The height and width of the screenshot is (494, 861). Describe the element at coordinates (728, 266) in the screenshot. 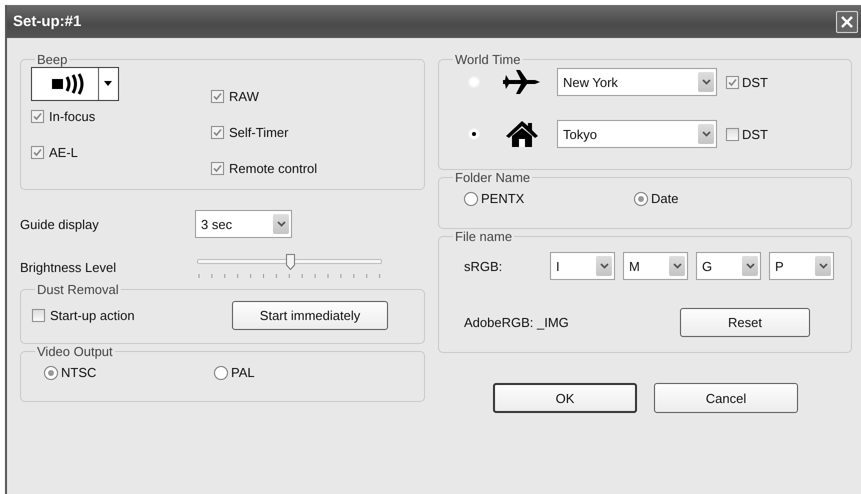

I see `letter-dropdown: G` at that location.